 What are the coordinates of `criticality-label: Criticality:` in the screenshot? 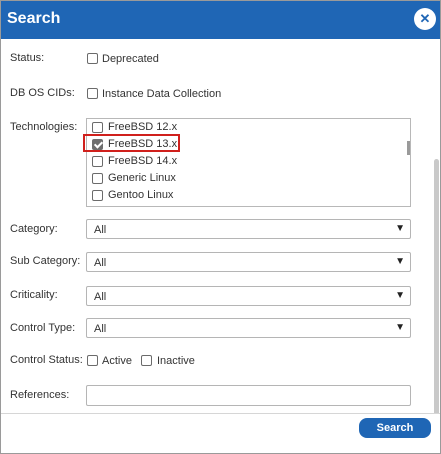 It's located at (34, 295).